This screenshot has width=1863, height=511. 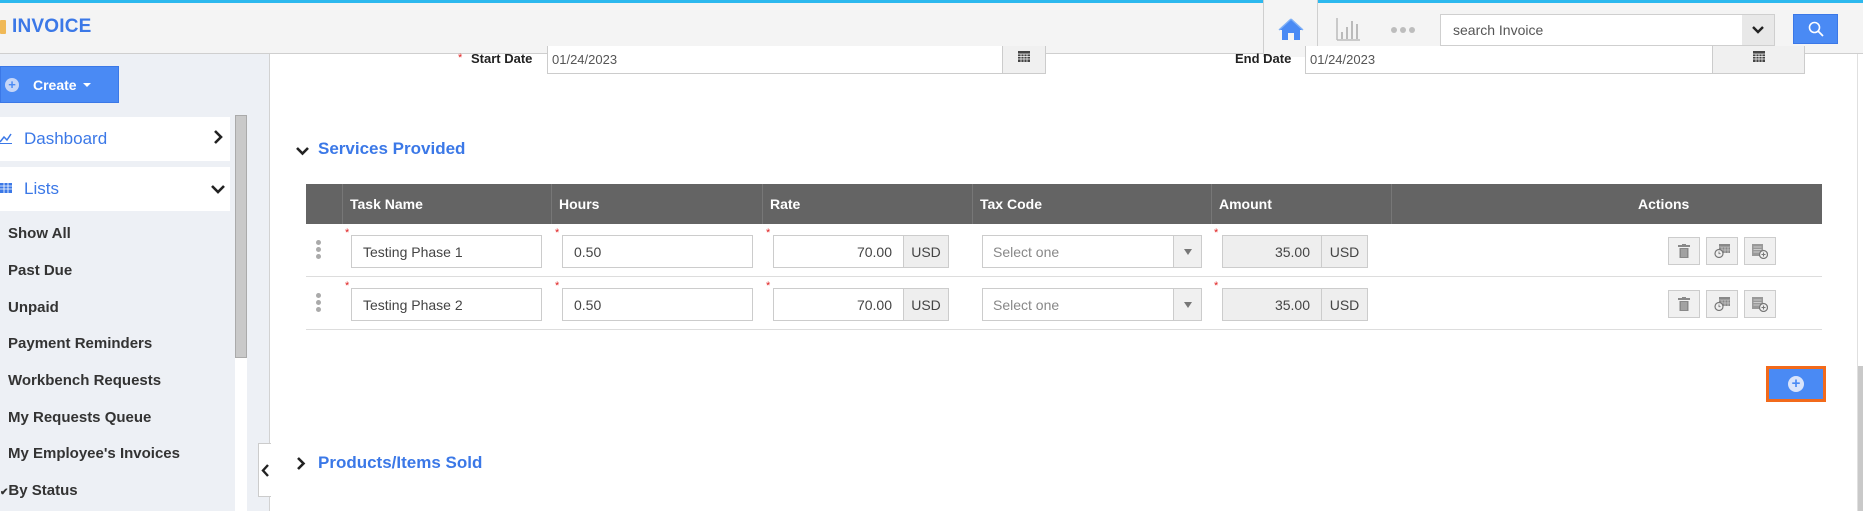 I want to click on products-expand-toggle, so click(x=301, y=466).